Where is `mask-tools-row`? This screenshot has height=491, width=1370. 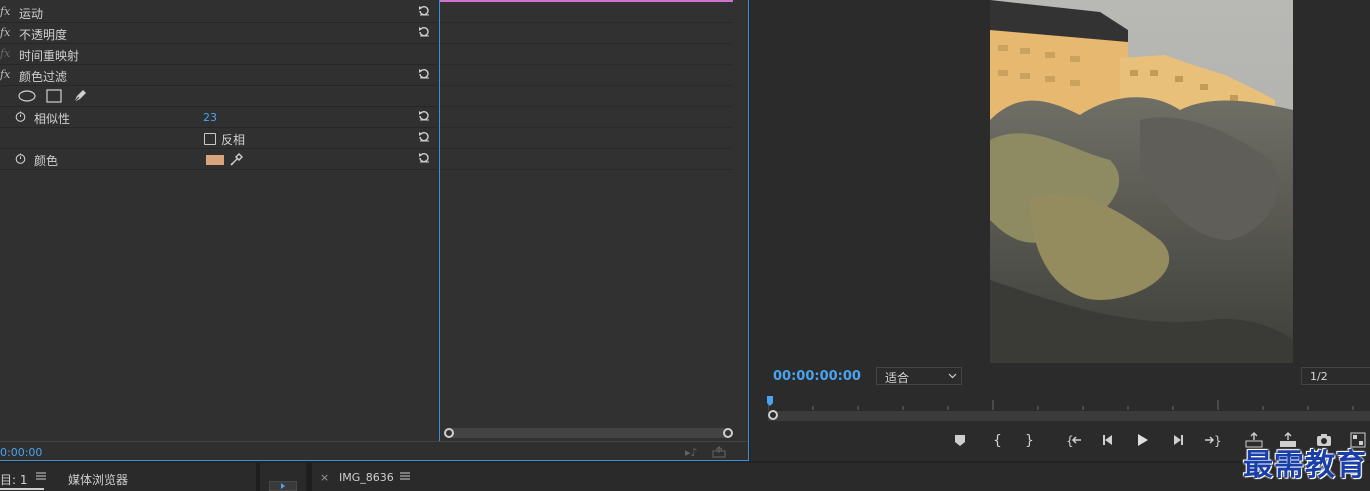 mask-tools-row is located at coordinates (219, 96).